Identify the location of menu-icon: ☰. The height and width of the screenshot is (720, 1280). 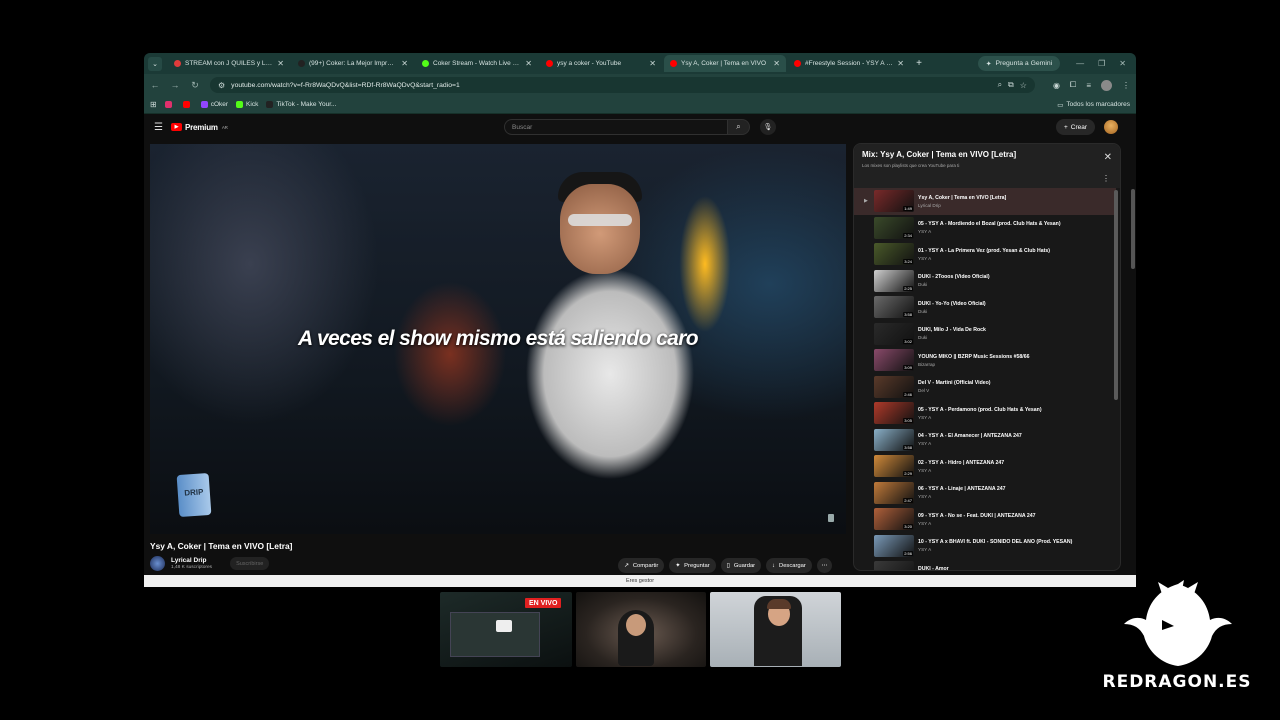
(158, 127).